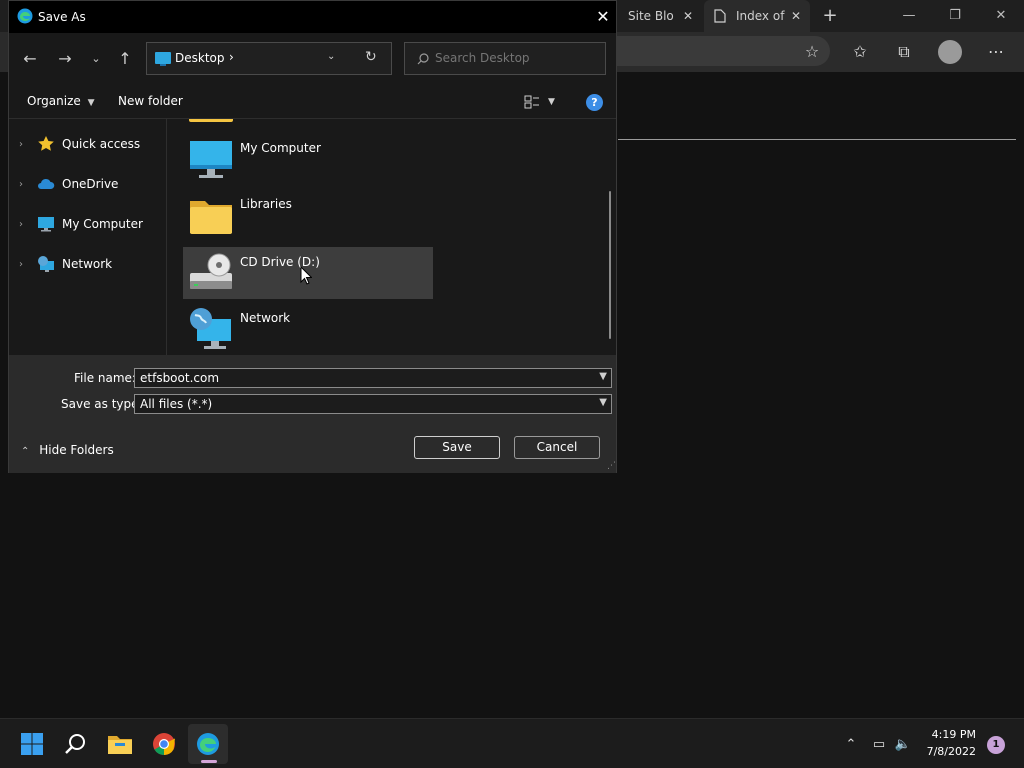 This screenshot has width=1024, height=768. Describe the element at coordinates (909, 16) in the screenshot. I see `minimize-icon: —` at that location.